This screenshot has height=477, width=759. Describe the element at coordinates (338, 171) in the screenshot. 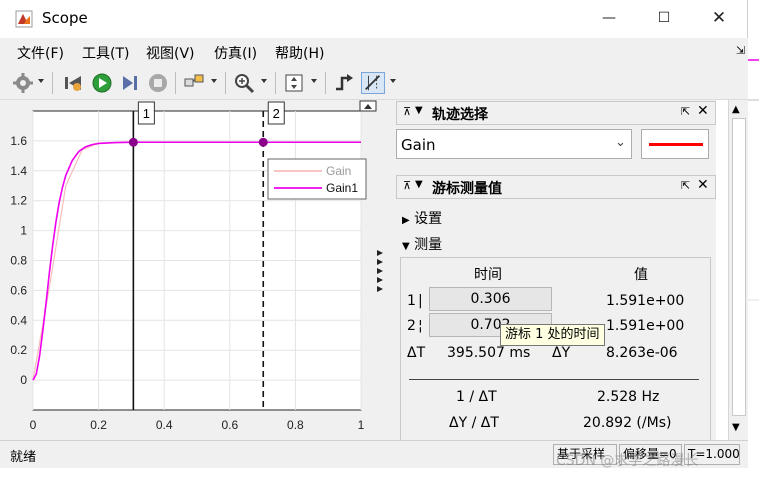

I see `legend-label-gain: Gain` at that location.